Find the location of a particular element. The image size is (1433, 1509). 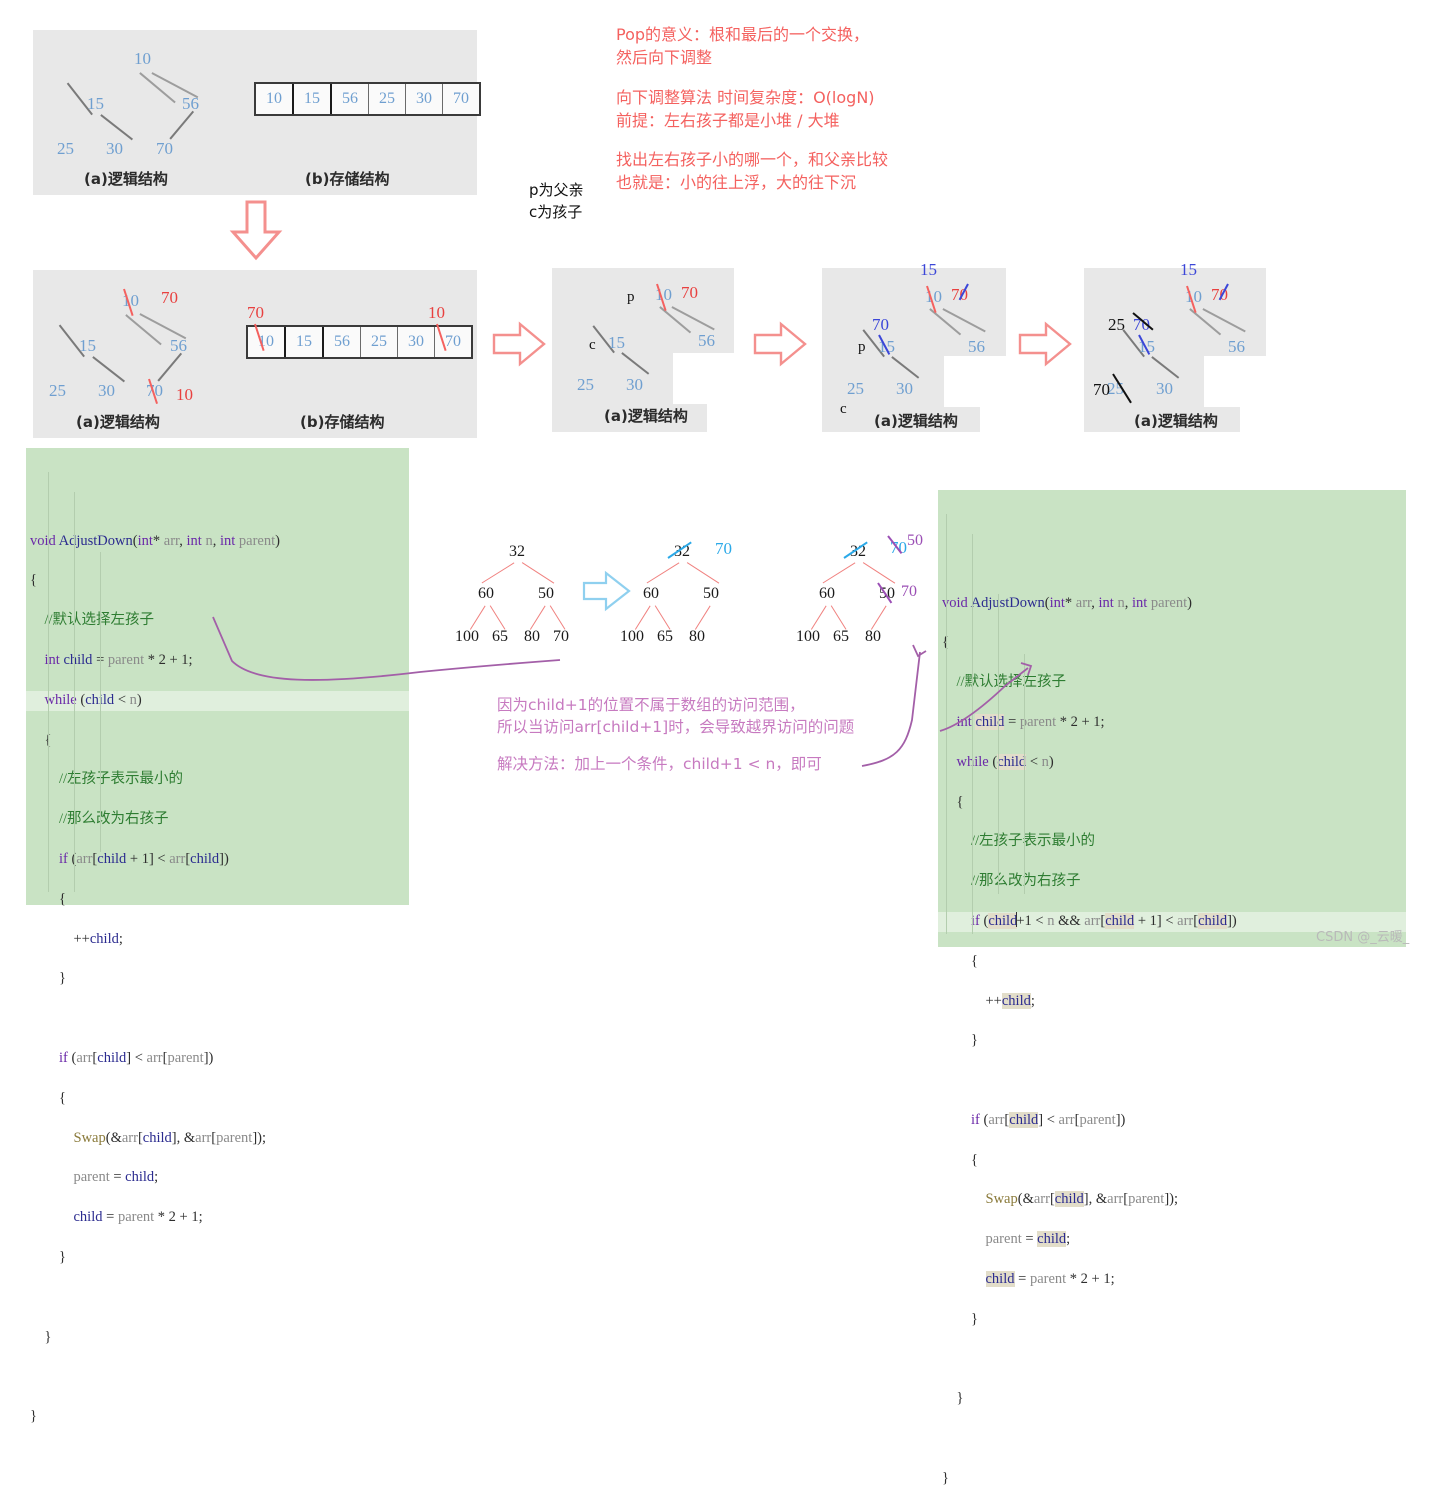

fig4-node-right: 56 is located at coordinates (976, 346).